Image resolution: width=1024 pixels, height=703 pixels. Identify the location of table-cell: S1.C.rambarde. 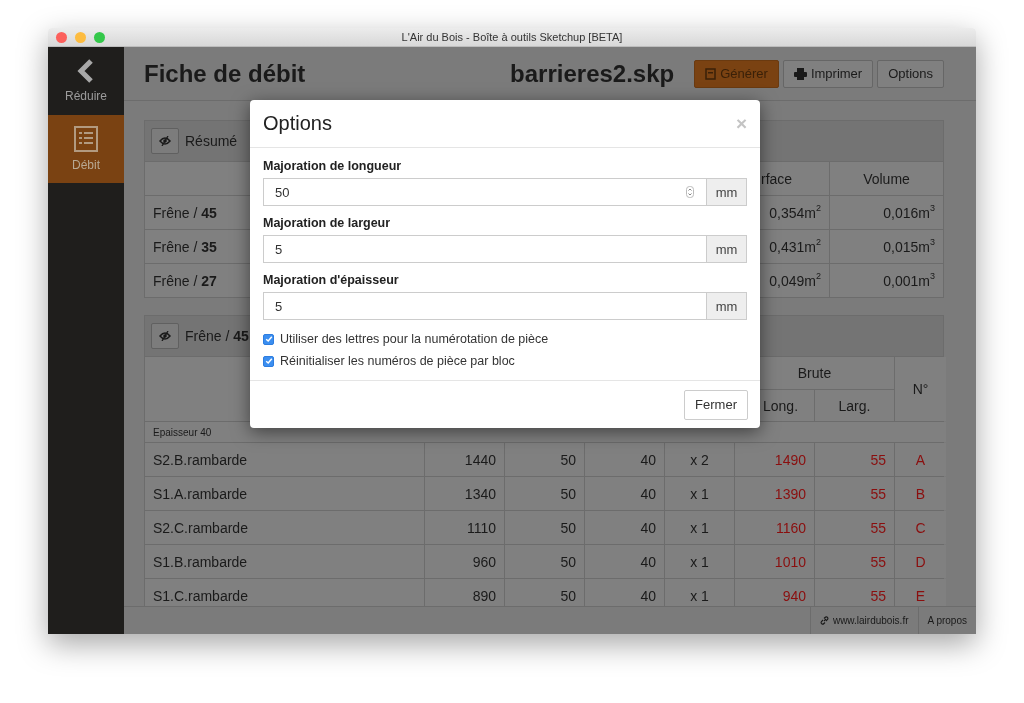
(200, 595).